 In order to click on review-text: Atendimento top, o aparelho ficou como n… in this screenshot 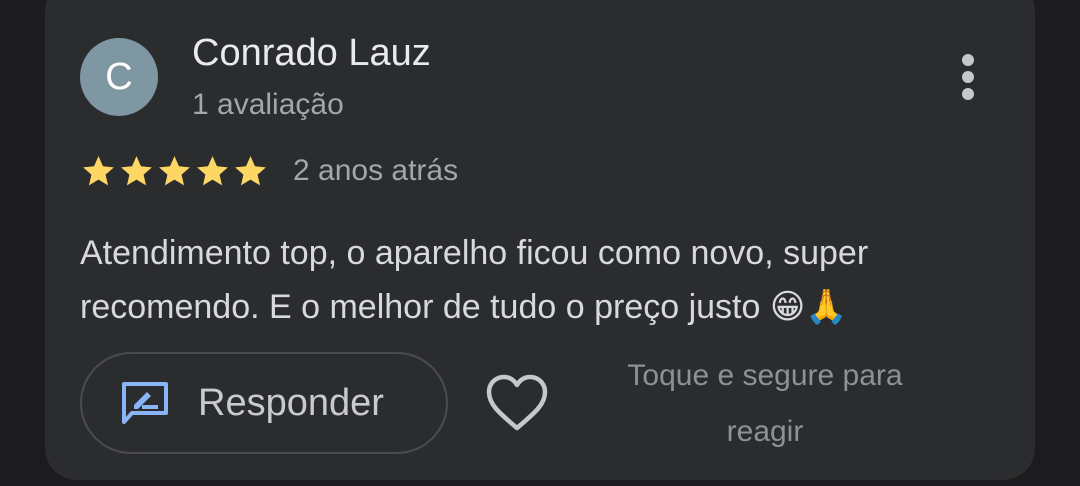, I will do `click(474, 280)`.